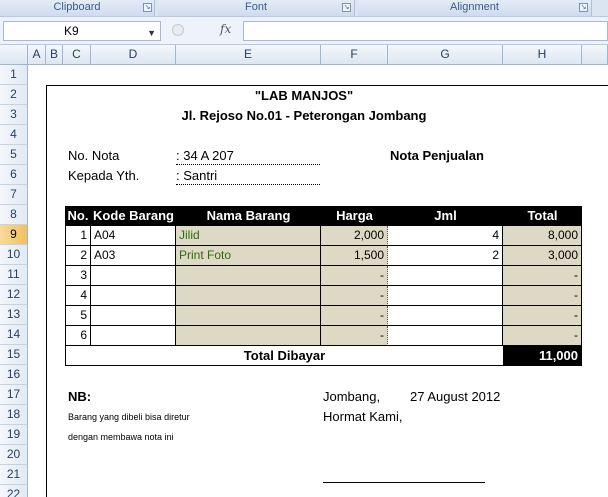 The width and height of the screenshot is (608, 497). Describe the element at coordinates (352, 396) in the screenshot. I see `city: Jombang,` at that location.